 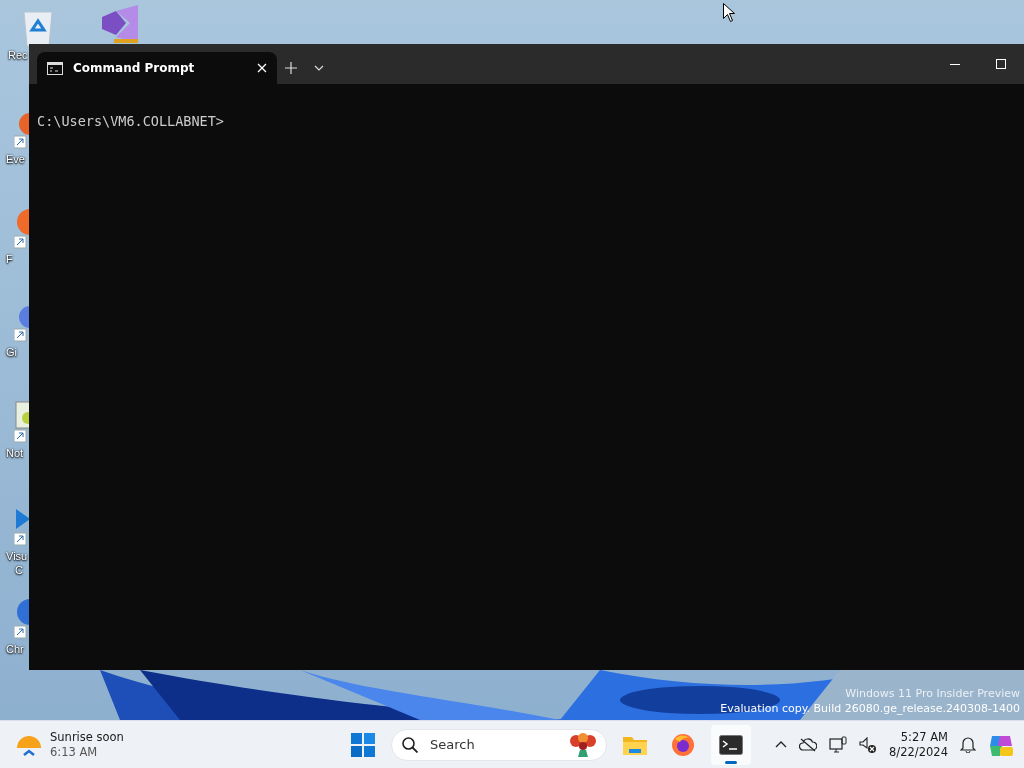 What do you see at coordinates (781, 744) in the screenshot?
I see `chevron-up-icon` at bounding box center [781, 744].